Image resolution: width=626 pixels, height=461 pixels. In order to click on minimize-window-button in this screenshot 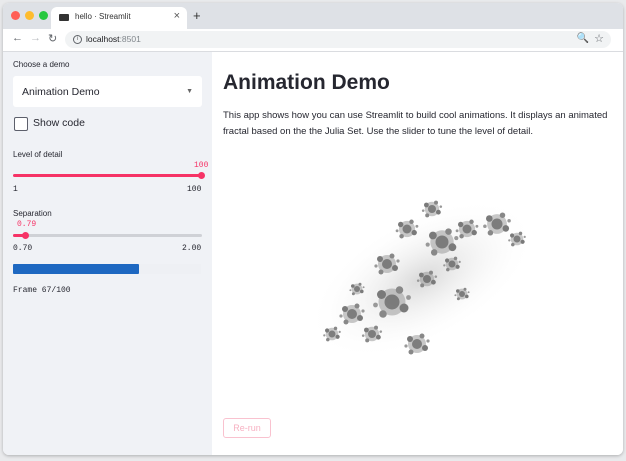, I will do `click(29, 15)`.